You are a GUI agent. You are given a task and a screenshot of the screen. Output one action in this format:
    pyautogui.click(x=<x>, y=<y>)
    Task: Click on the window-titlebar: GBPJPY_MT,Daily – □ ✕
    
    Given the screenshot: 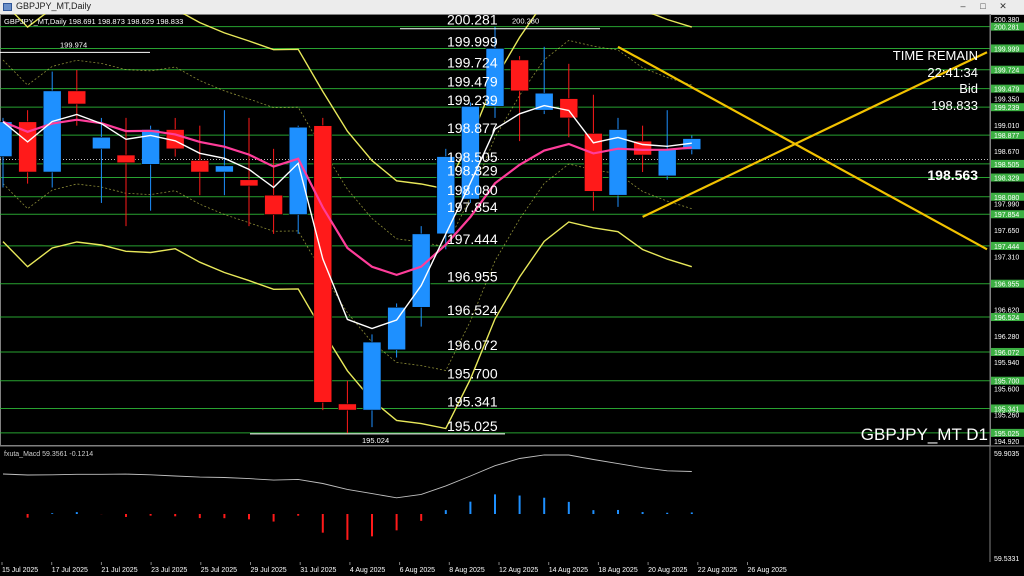 What is the action you would take?
    pyautogui.click(x=512, y=7)
    